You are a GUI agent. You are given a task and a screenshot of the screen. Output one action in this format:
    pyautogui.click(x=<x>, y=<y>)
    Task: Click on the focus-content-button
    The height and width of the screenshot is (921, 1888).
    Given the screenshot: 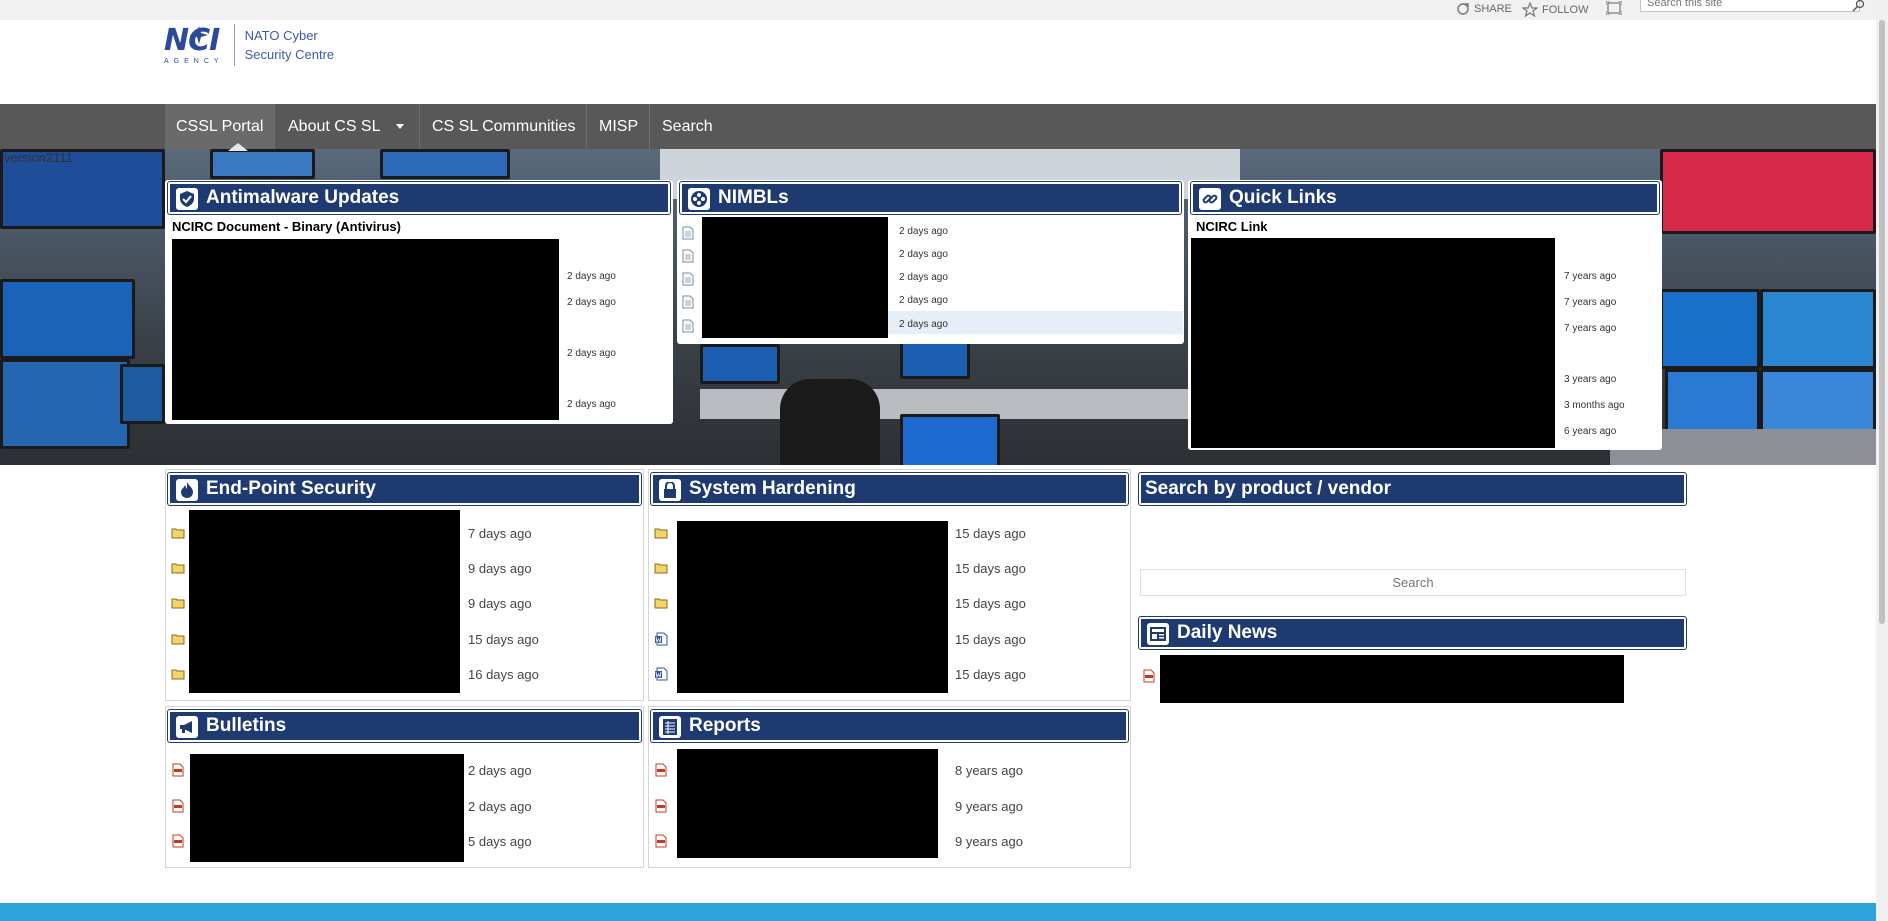 What is the action you would take?
    pyautogui.click(x=1614, y=8)
    